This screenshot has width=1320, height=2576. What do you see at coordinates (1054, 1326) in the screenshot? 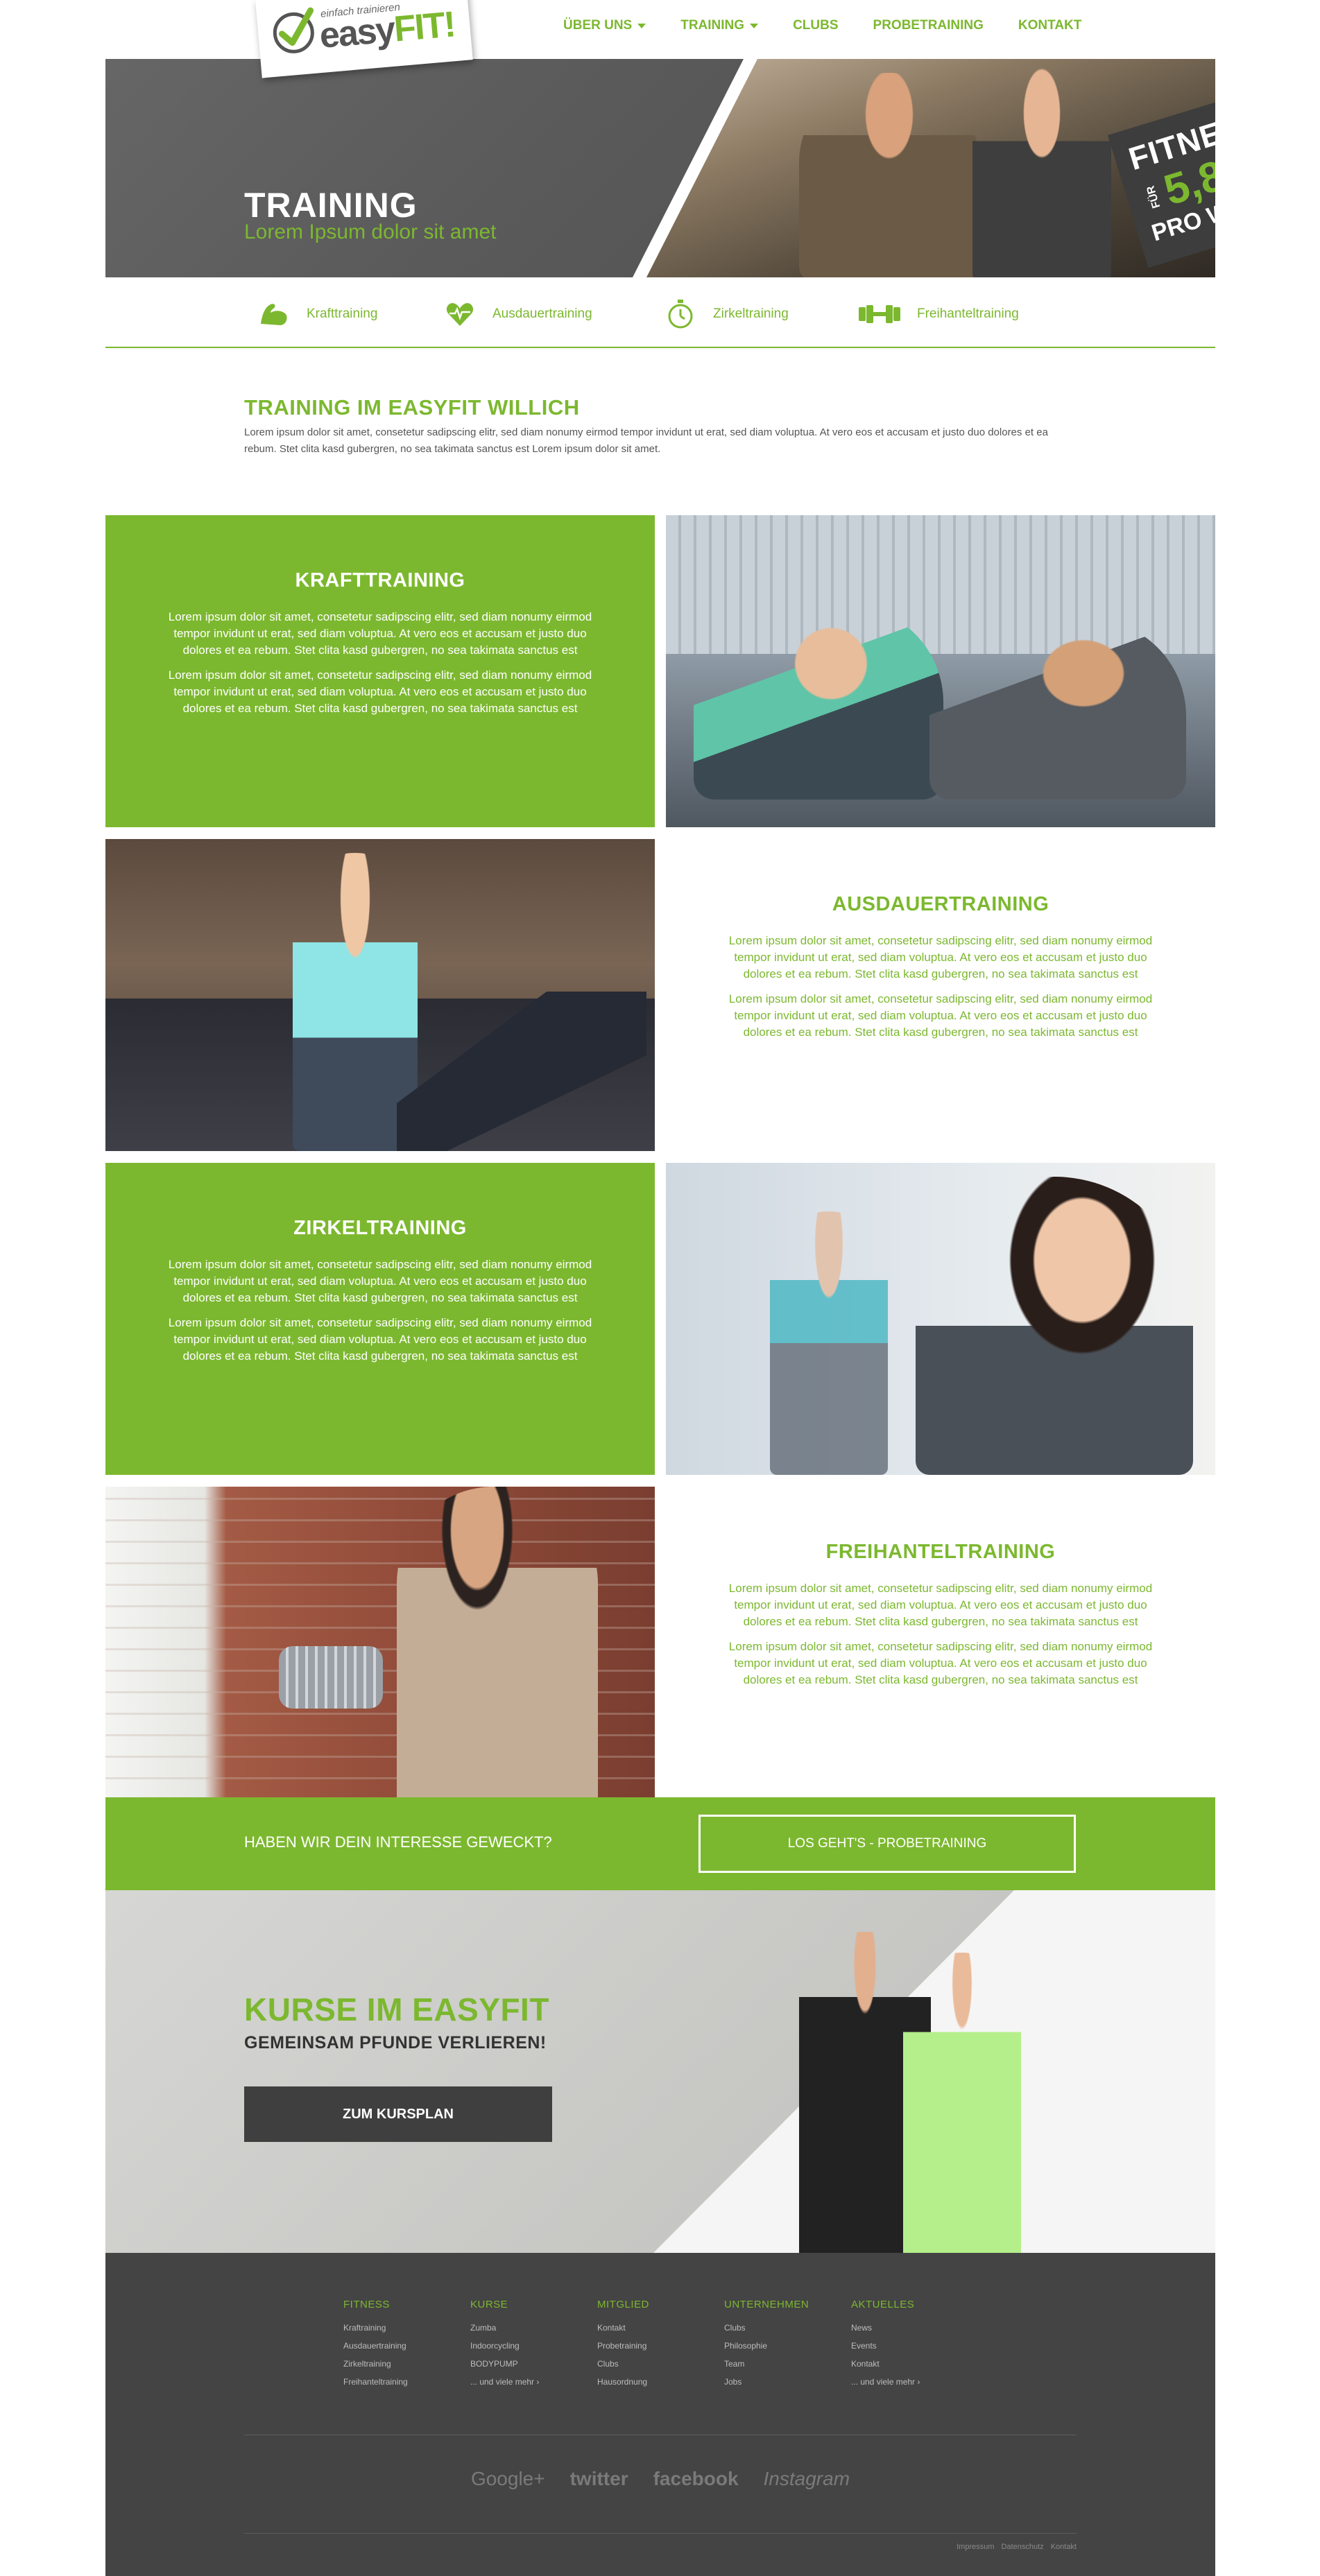
I see `woman-smiling-foreground` at bounding box center [1054, 1326].